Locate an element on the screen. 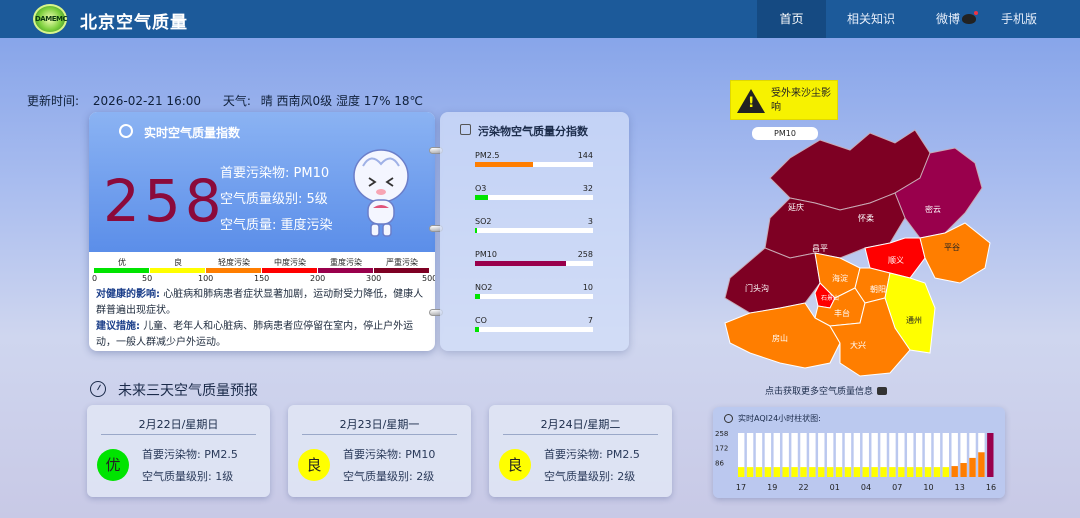  x-tick-label: 07 is located at coordinates (897, 487).